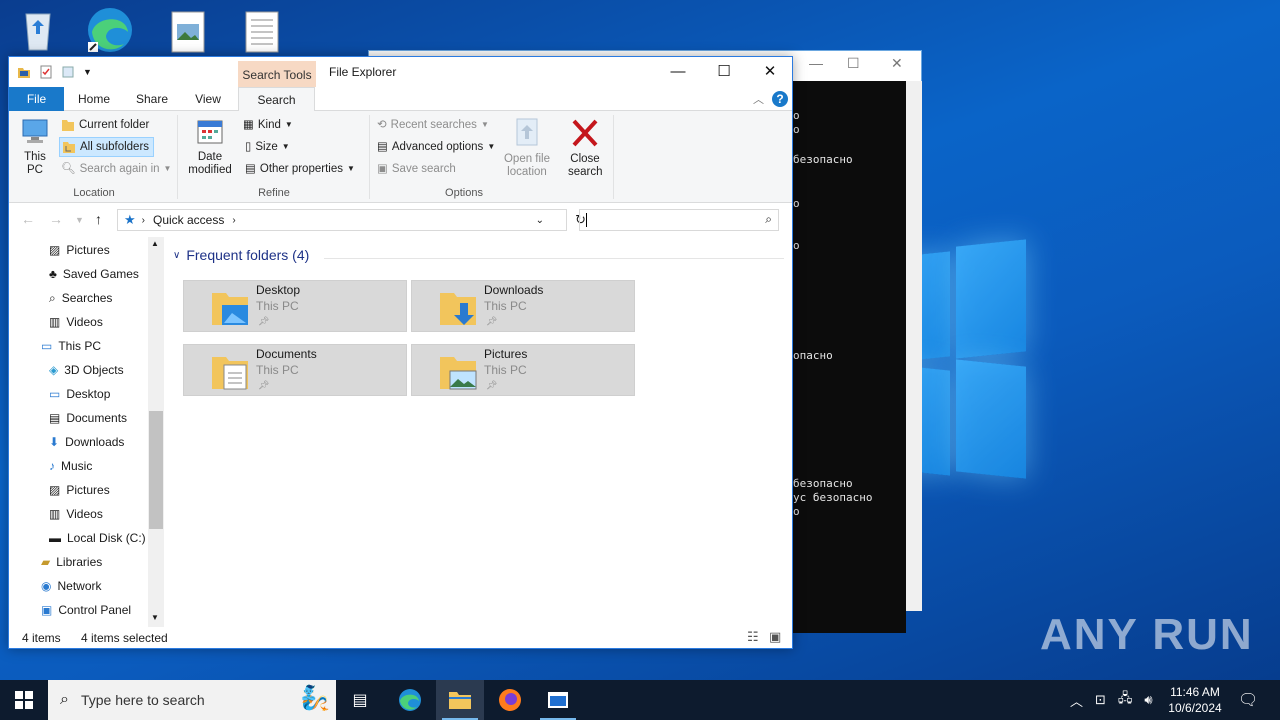 This screenshot has height=720, width=1280. Describe the element at coordinates (155, 617) in the screenshot. I see `scroll-down-icon: ▼` at that location.